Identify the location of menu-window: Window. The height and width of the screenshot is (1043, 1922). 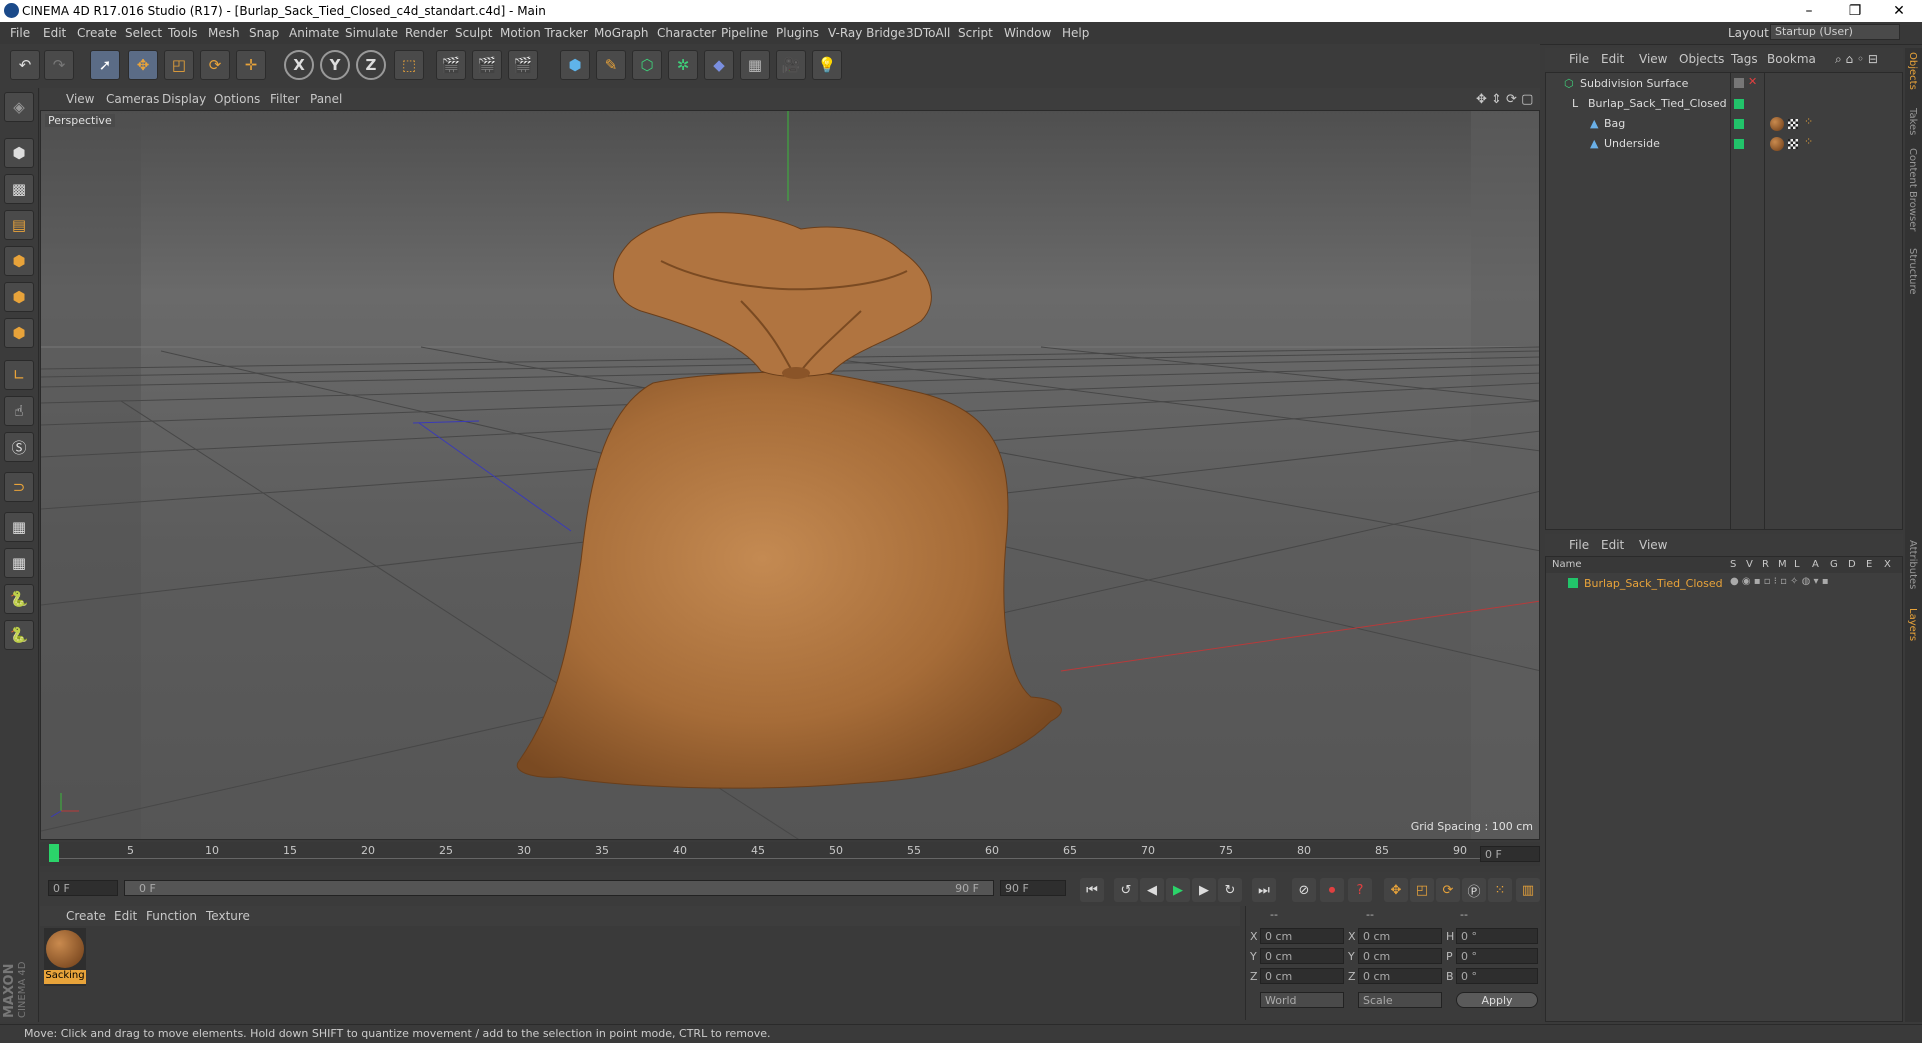
(1027, 33).